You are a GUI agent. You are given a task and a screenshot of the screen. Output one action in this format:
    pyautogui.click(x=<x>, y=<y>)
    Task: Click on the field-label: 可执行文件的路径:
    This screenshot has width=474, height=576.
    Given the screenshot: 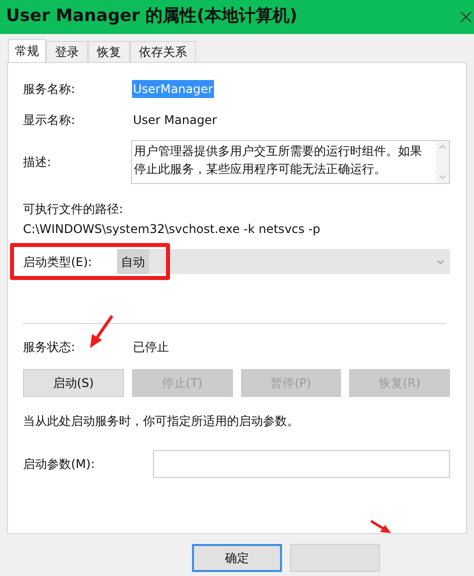 What is the action you would take?
    pyautogui.click(x=73, y=208)
    